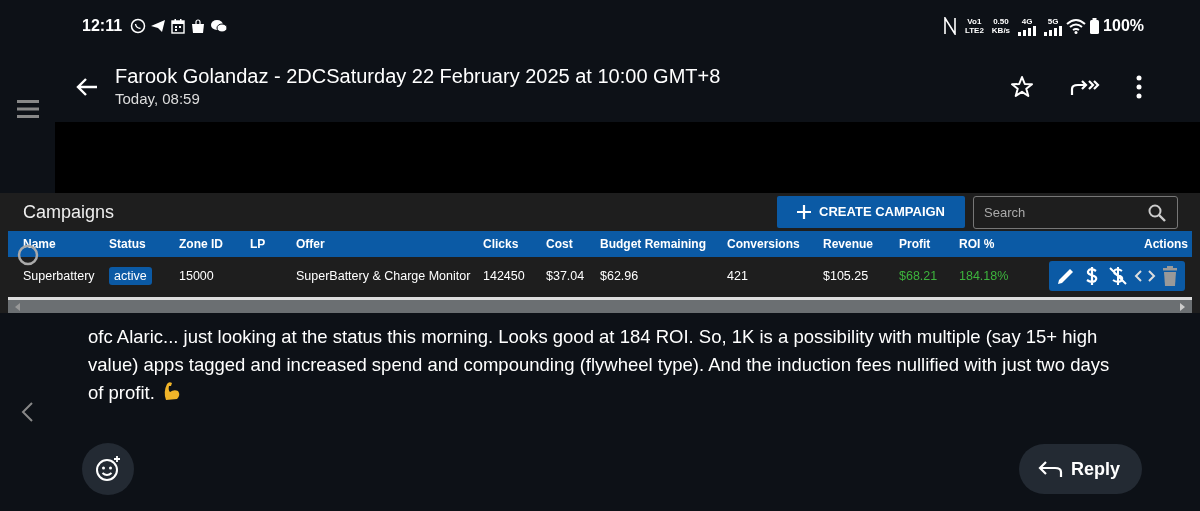 The width and height of the screenshot is (1200, 511). What do you see at coordinates (68, 212) in the screenshot?
I see `panel-title: Campaigns` at bounding box center [68, 212].